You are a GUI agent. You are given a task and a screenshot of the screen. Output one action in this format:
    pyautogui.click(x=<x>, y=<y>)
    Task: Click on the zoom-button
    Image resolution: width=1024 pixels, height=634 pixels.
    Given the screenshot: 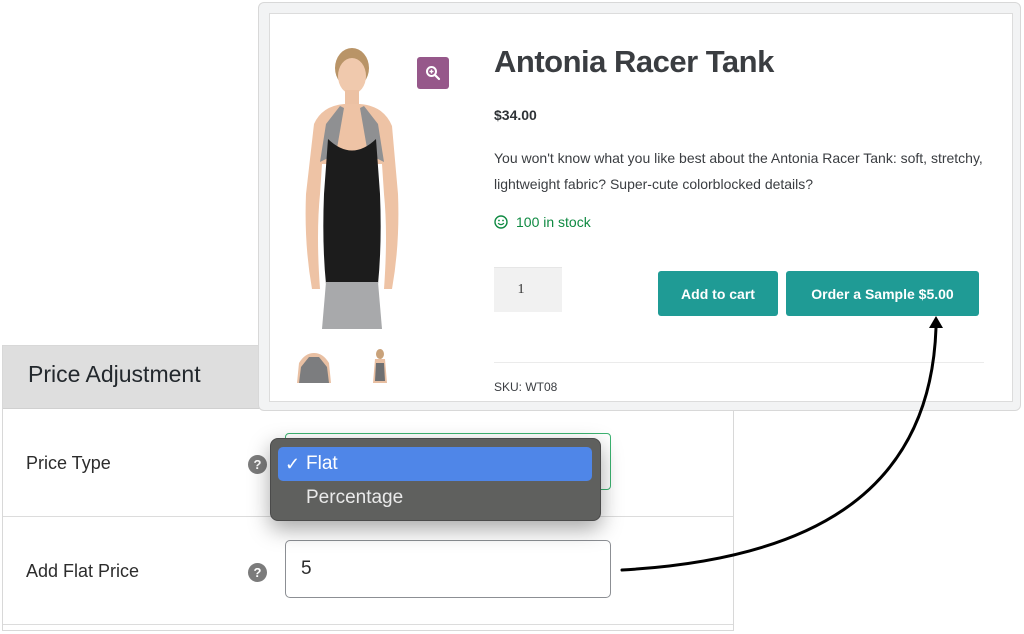 What is the action you would take?
    pyautogui.click(x=433, y=73)
    